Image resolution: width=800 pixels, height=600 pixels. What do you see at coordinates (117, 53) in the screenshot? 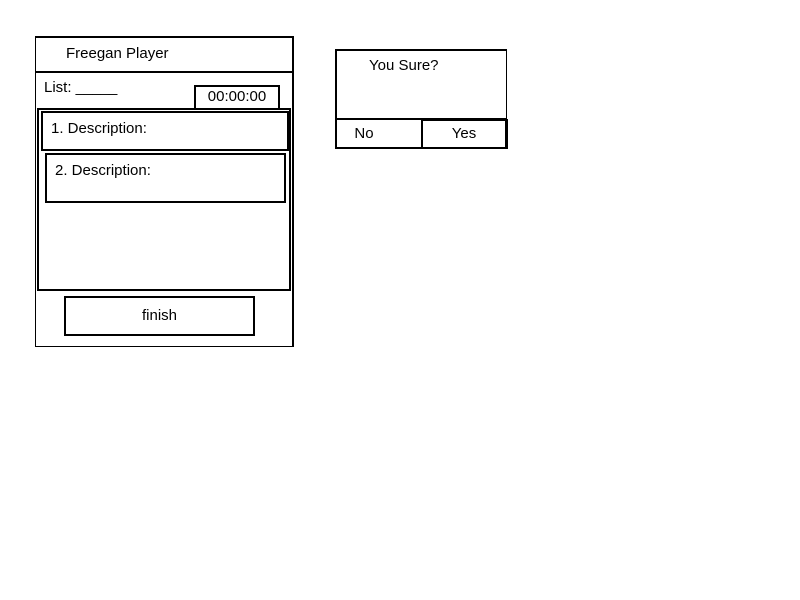
I see `player-title: Freegan Player` at bounding box center [117, 53].